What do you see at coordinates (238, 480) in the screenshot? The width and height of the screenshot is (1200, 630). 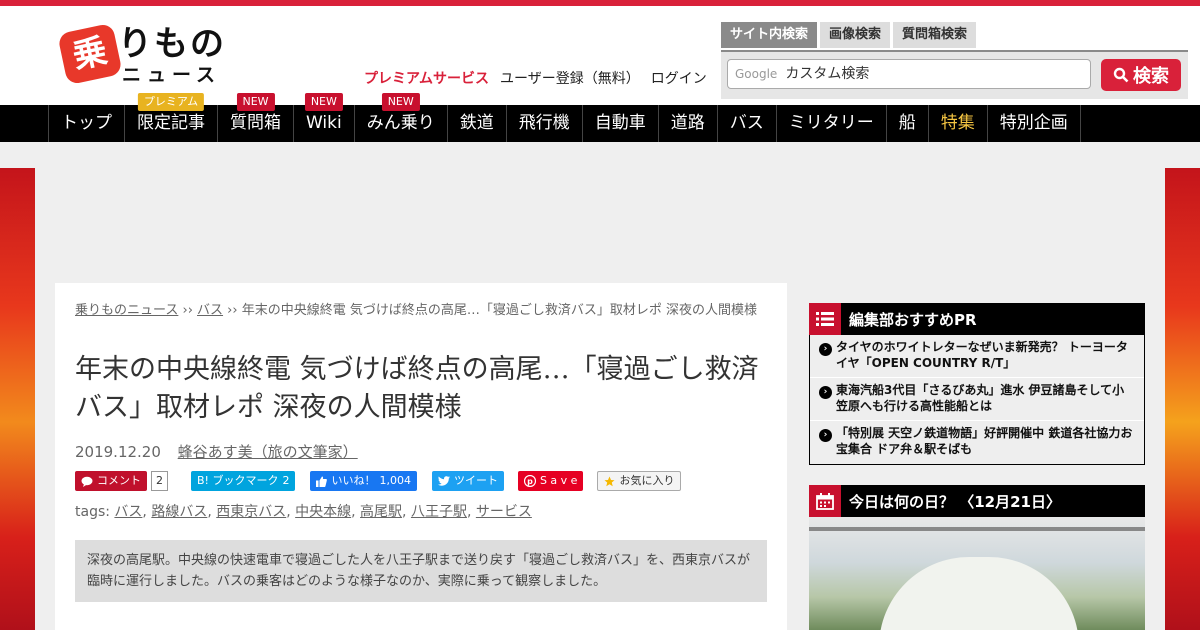 I see `hatena-label: B! ブックマーク` at bounding box center [238, 480].